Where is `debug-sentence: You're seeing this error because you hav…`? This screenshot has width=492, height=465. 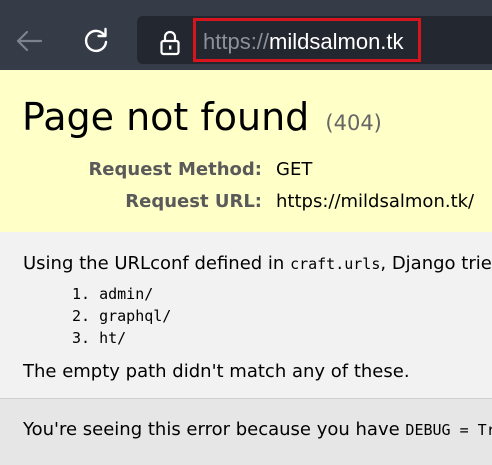
debug-sentence: You're seeing this error because you hav… is located at coordinates (257, 430).